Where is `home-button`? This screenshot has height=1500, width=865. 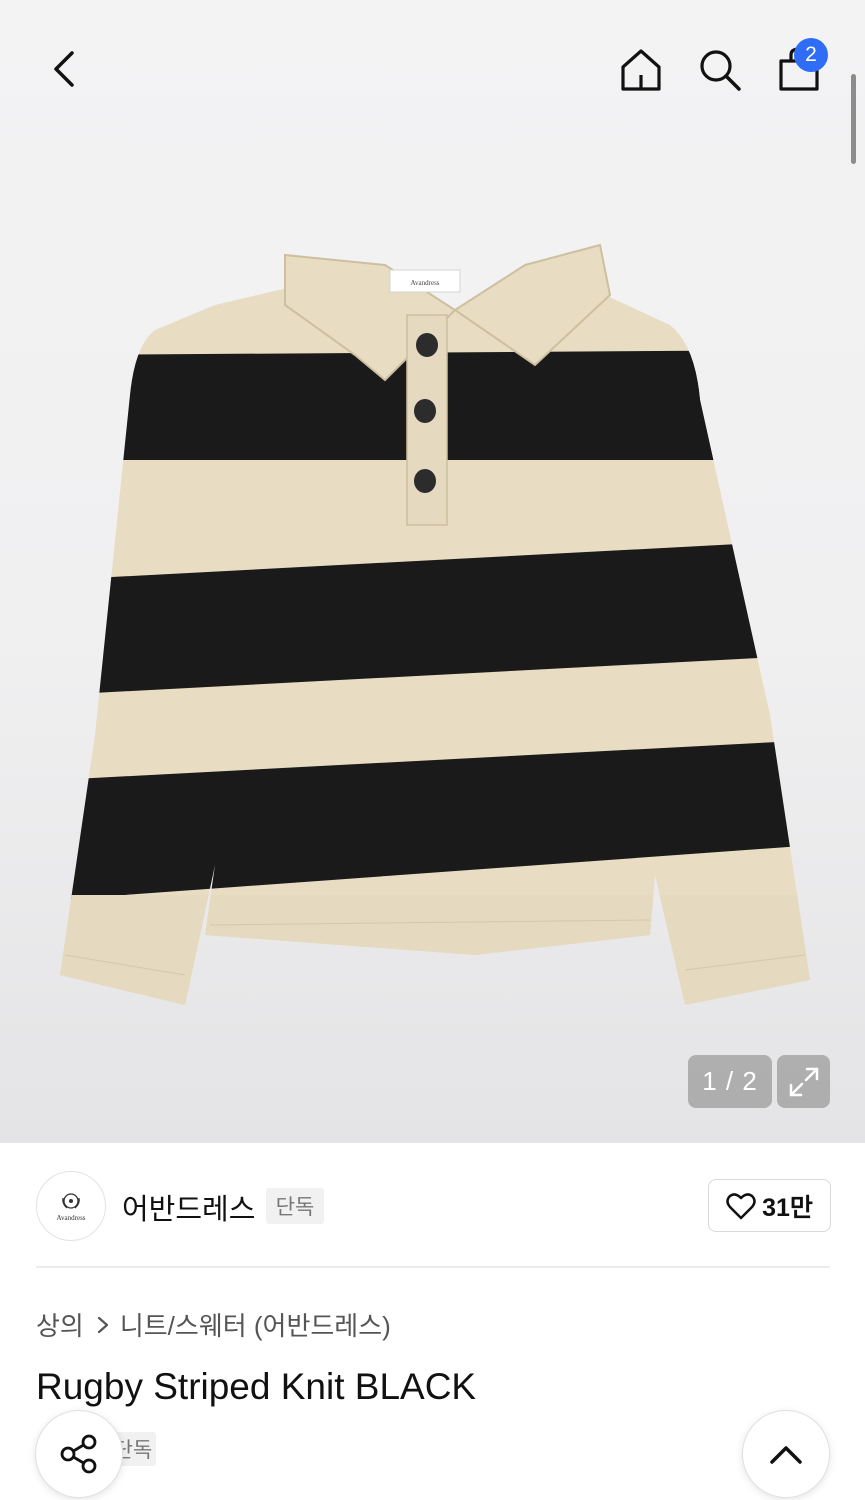
home-button is located at coordinates (641, 69).